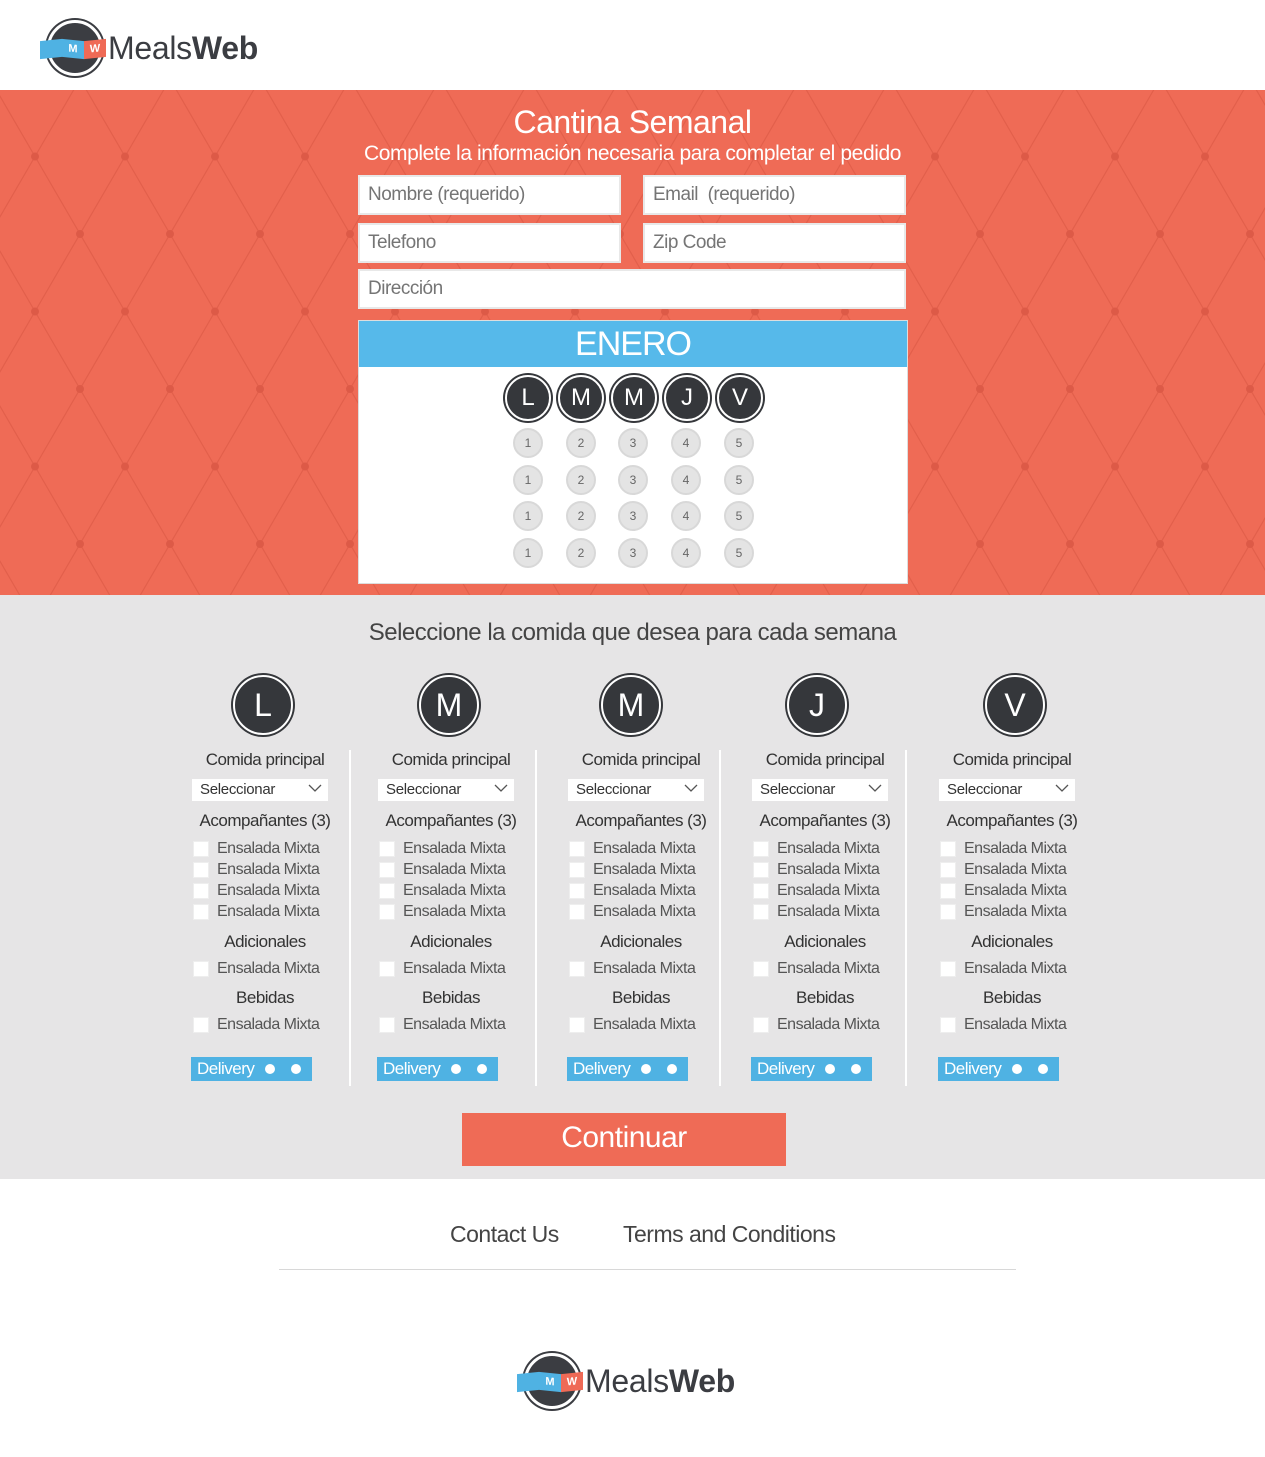  What do you see at coordinates (265, 820) in the screenshot?
I see `sides-label: Acompañantes (3)` at bounding box center [265, 820].